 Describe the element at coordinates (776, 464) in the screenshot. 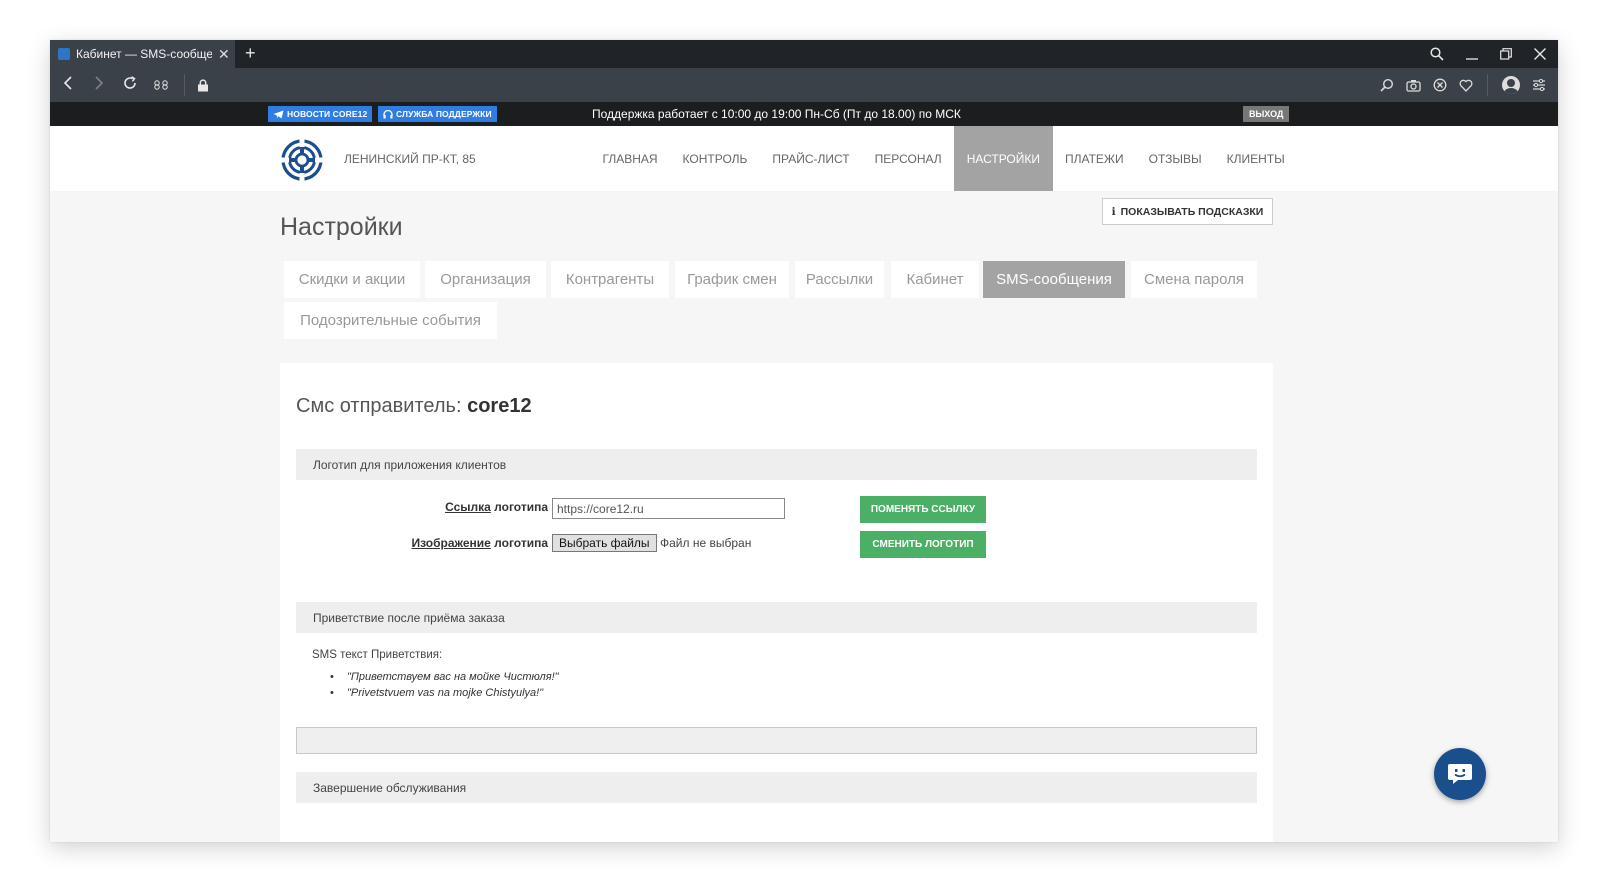

I see `logo-section-heading: Логотип для приложения клиентов` at that location.